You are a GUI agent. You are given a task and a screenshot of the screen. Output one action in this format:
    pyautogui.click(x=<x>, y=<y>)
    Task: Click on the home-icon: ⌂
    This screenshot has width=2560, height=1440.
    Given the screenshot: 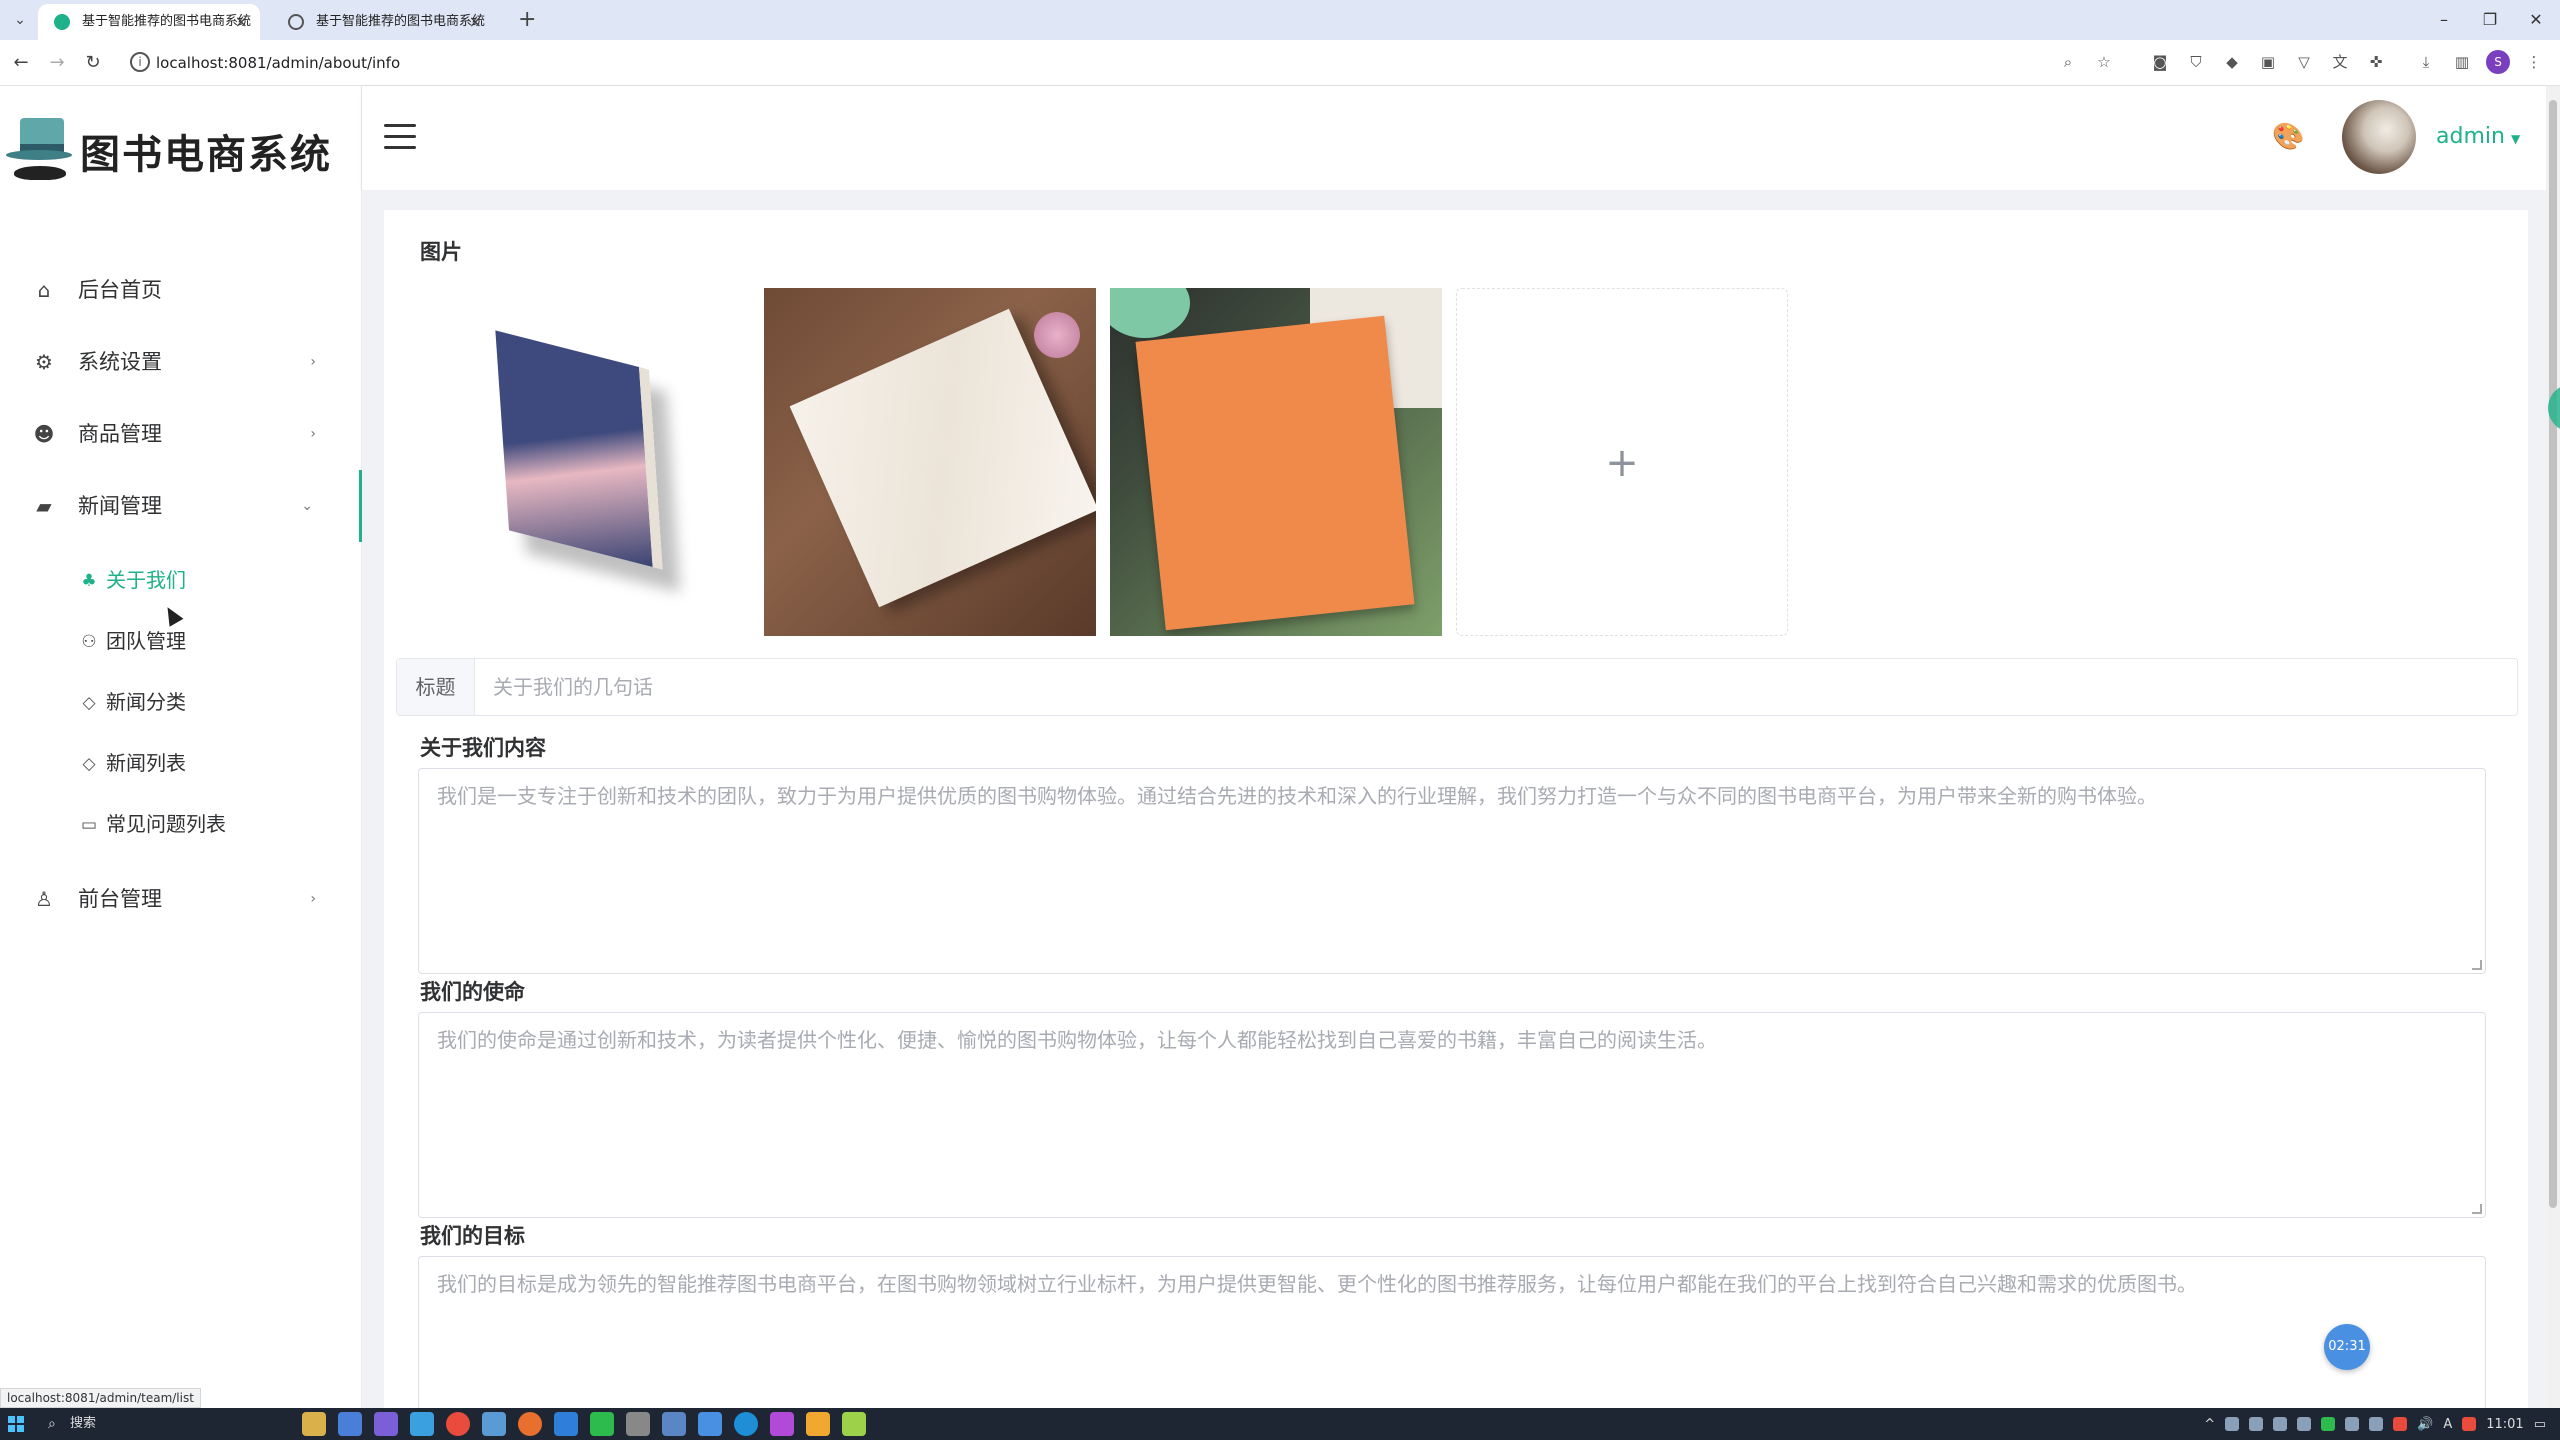 What is the action you would take?
    pyautogui.click(x=44, y=290)
    